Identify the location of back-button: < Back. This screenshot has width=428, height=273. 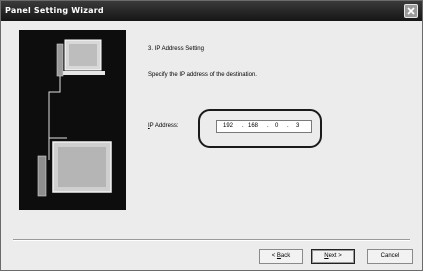
(281, 256).